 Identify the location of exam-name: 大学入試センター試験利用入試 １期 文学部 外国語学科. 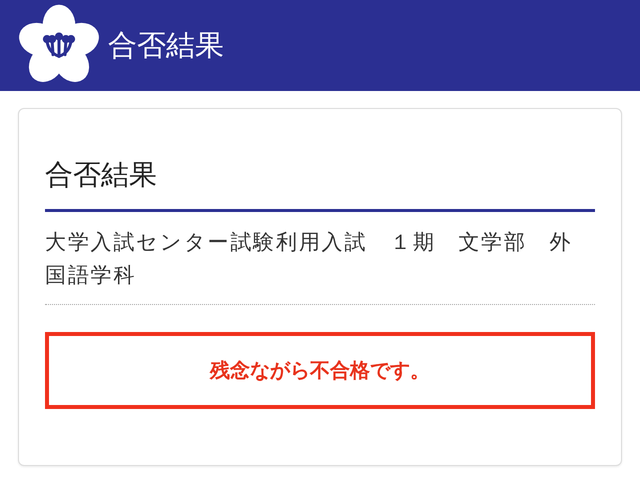
(309, 259).